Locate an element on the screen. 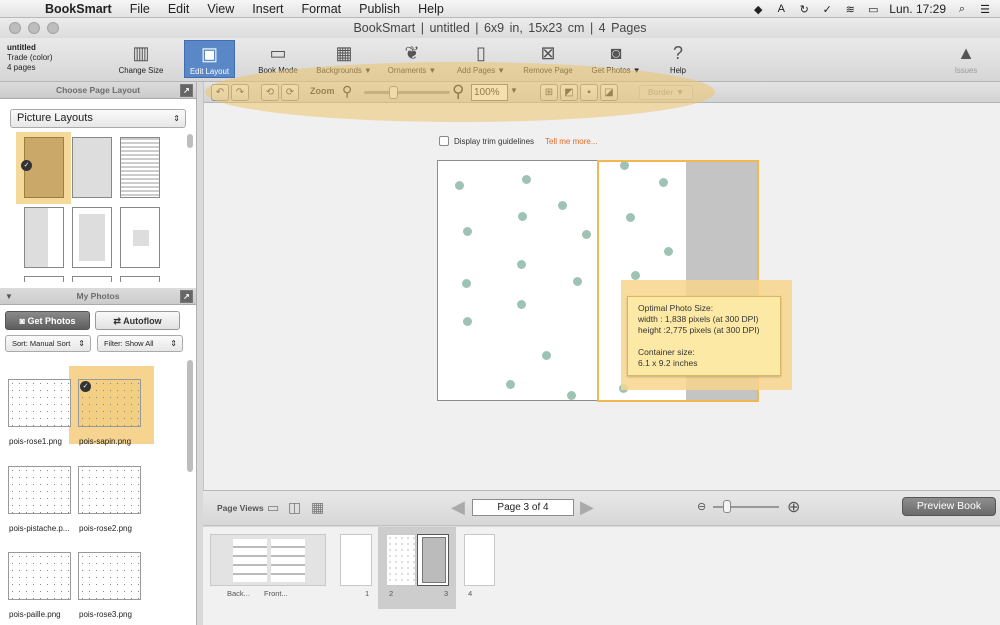 The image size is (1000, 625). layout-category-select: Picture Layouts ⇕ is located at coordinates (98, 118).